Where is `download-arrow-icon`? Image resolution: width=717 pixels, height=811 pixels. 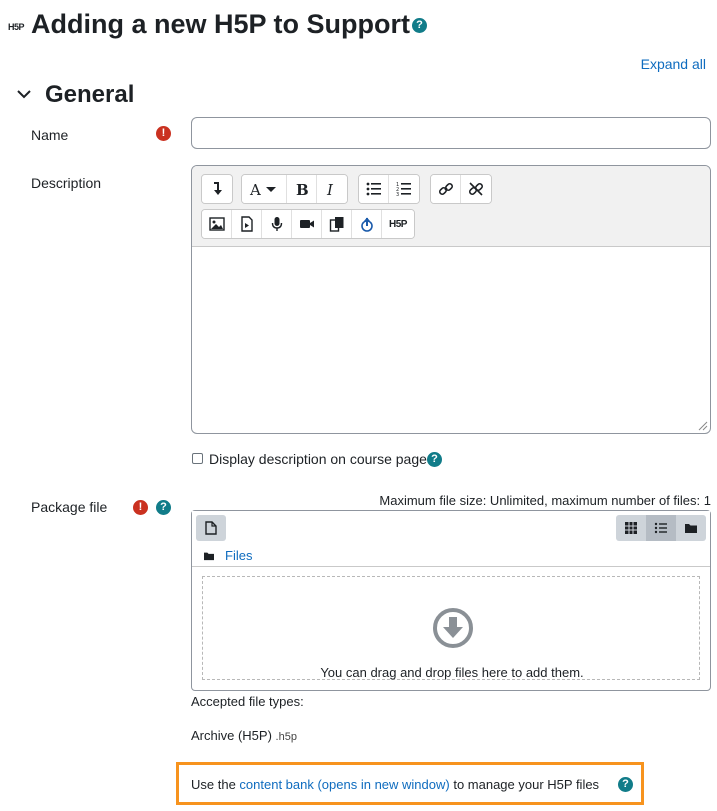 download-arrow-icon is located at coordinates (453, 628).